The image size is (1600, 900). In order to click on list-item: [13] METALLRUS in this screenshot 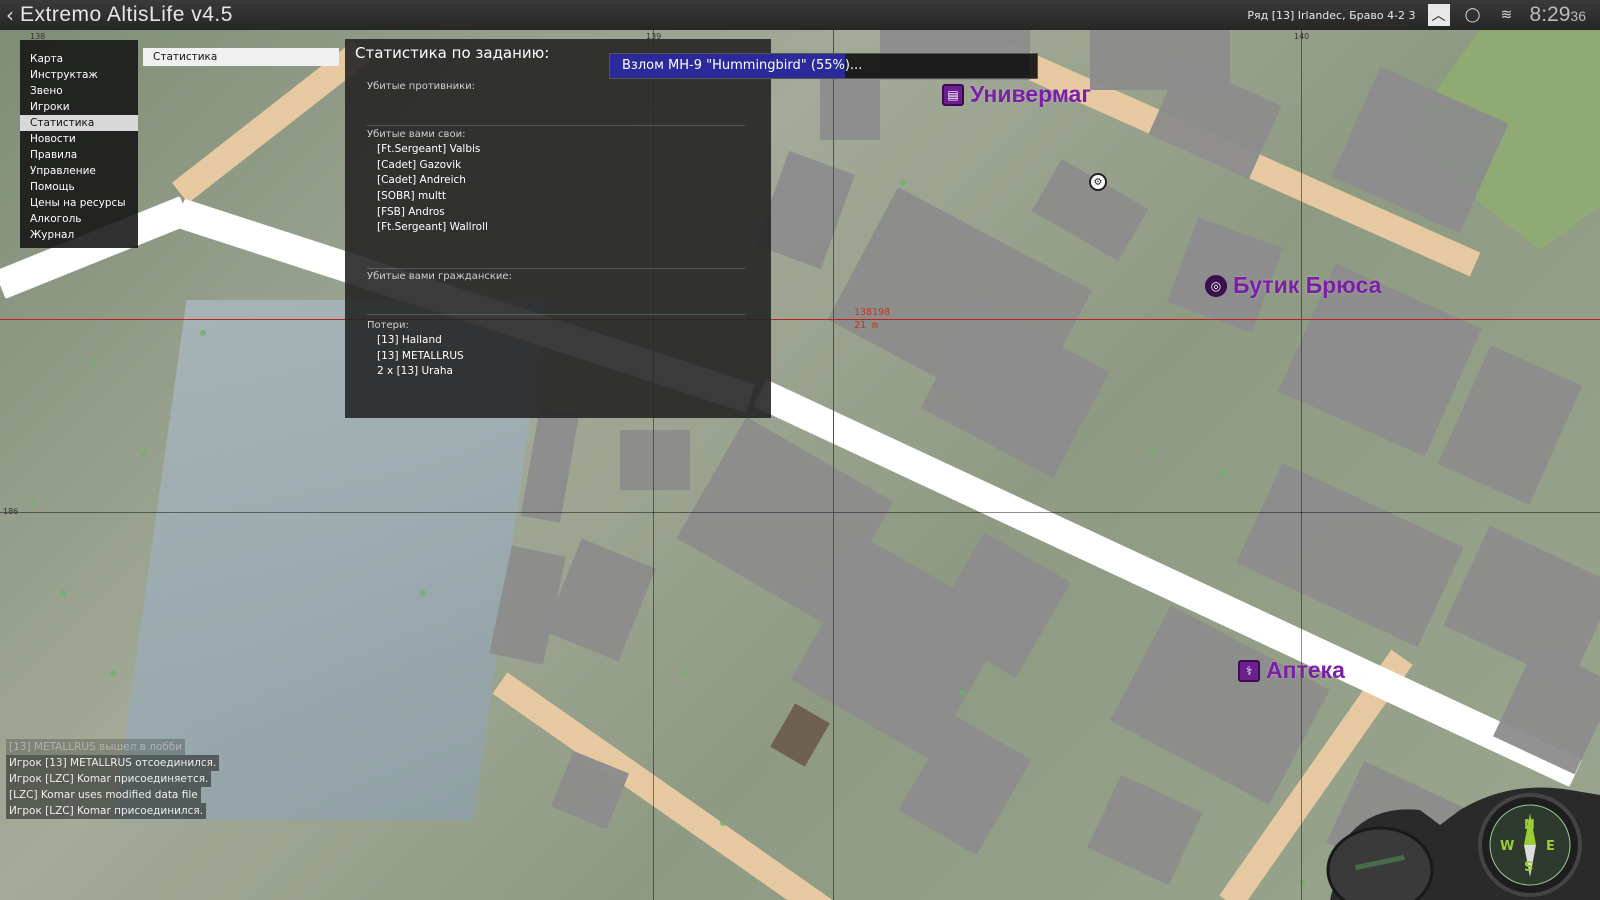, I will do `click(420, 355)`.